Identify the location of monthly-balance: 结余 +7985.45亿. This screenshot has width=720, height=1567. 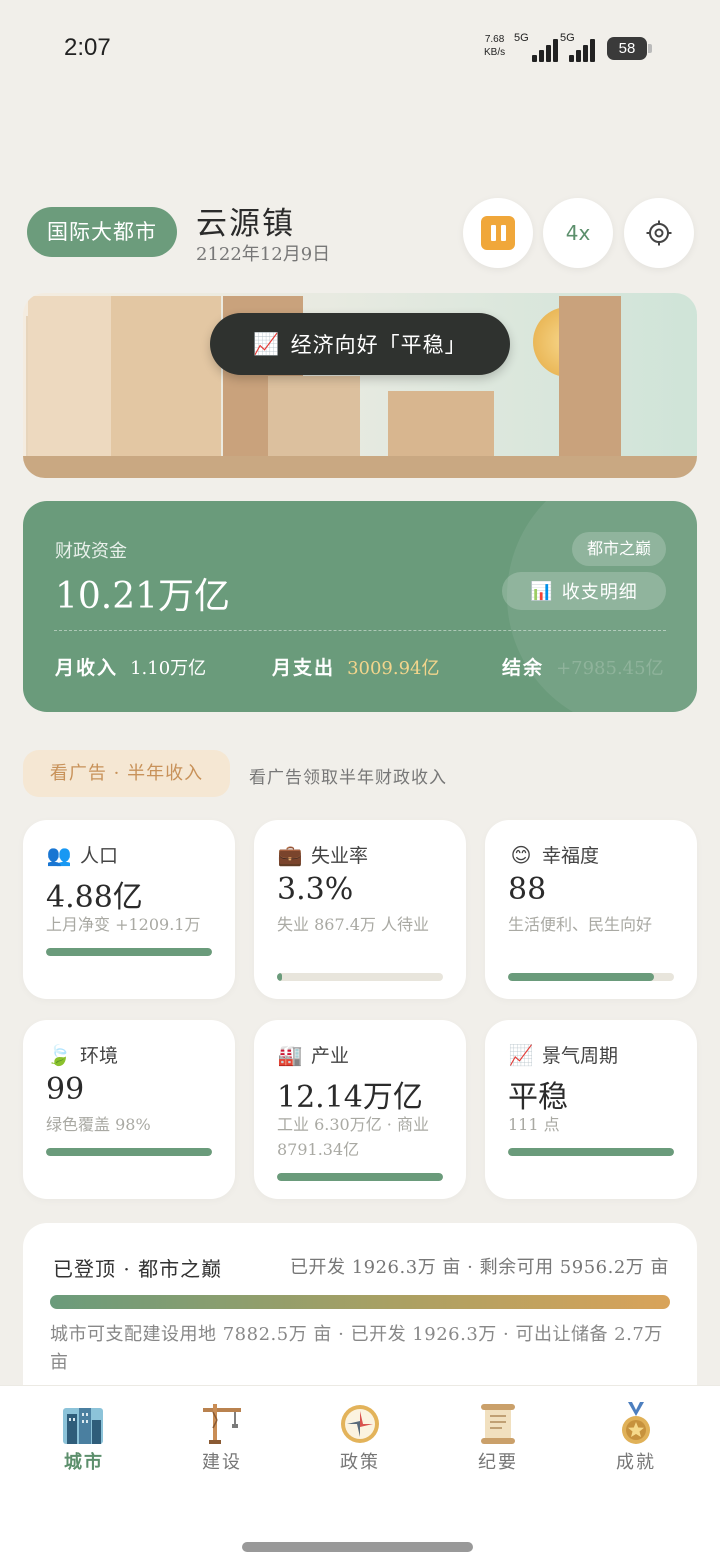
(583, 666).